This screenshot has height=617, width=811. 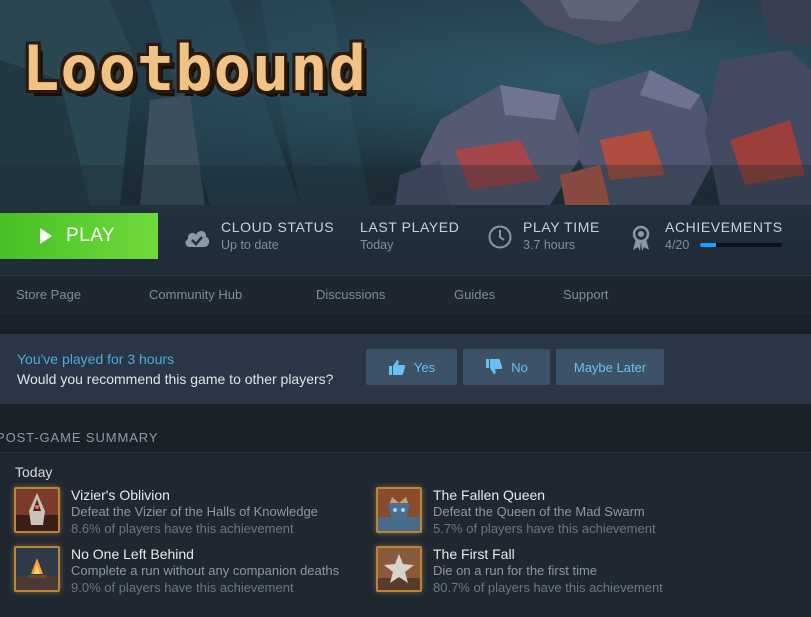 I want to click on achievements-progress-bar, so click(x=741, y=245).